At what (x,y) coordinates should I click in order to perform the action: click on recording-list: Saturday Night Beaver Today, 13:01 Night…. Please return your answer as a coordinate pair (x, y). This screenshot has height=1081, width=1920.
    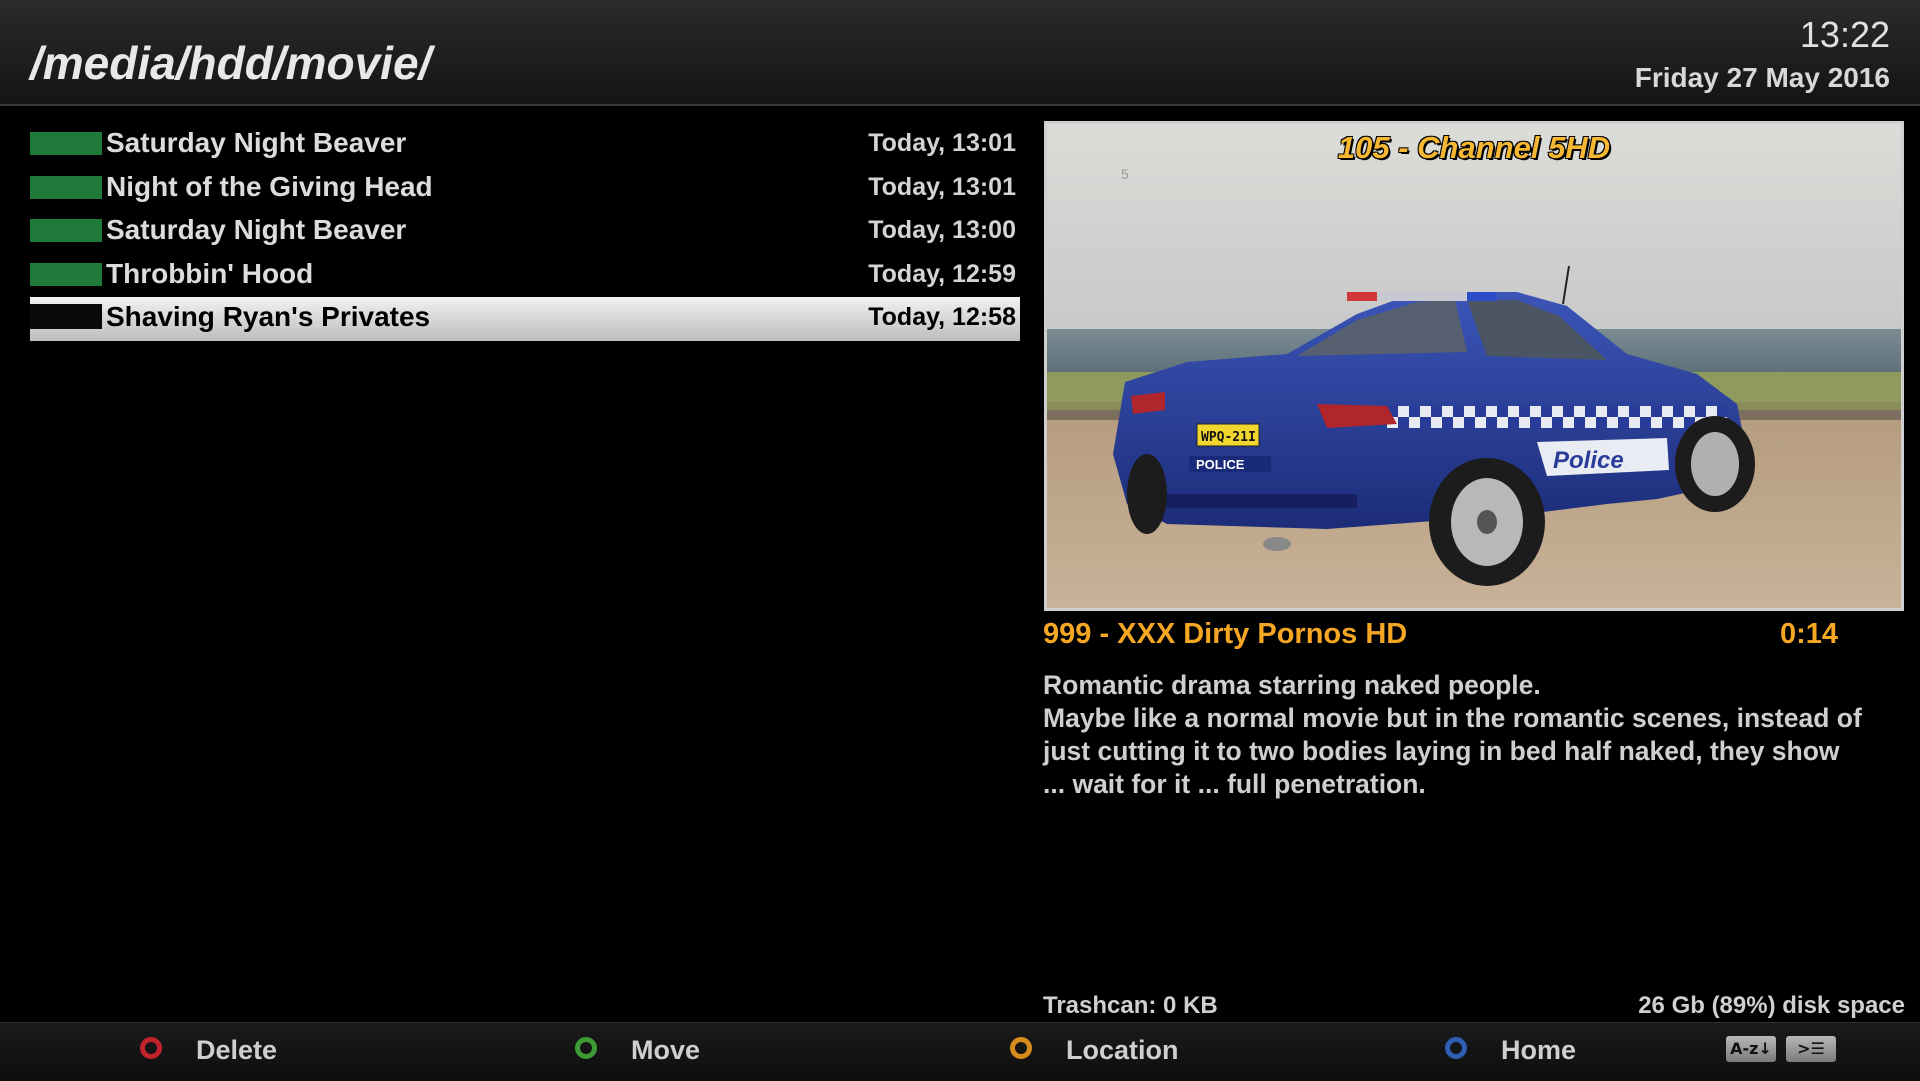
    Looking at the image, I should click on (525, 232).